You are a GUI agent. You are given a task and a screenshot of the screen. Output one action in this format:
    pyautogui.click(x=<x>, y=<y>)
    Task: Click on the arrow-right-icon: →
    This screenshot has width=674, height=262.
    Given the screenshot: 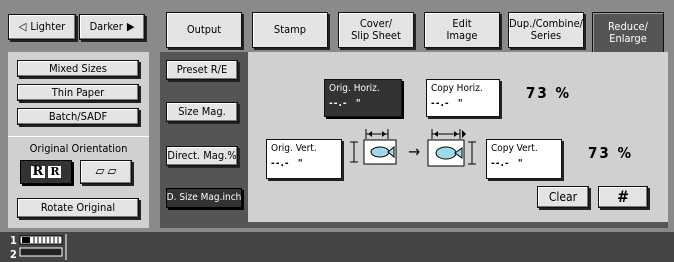 What is the action you would take?
    pyautogui.click(x=414, y=151)
    